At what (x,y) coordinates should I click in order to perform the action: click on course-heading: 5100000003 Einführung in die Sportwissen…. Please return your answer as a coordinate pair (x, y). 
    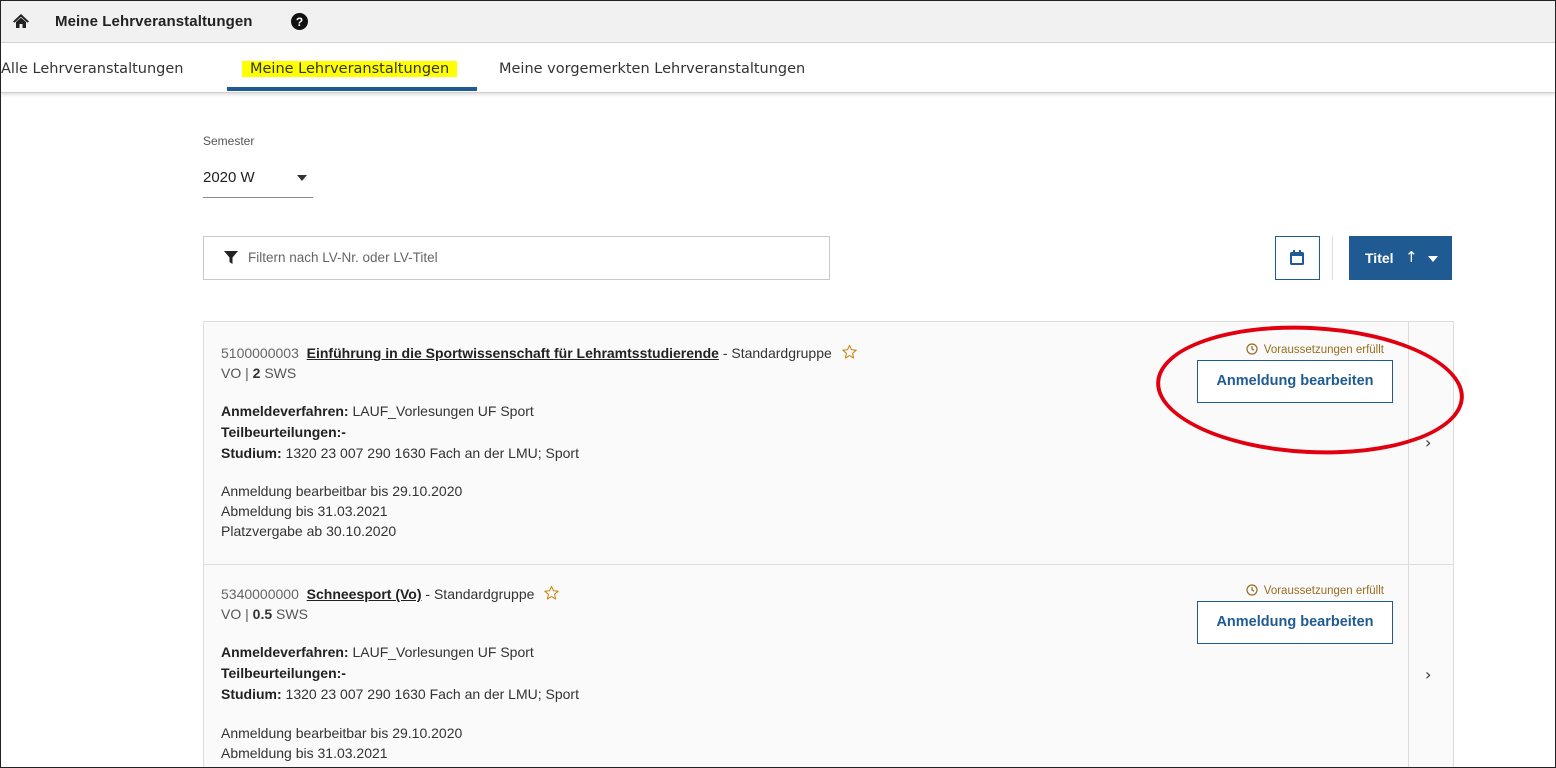
    Looking at the image, I should click on (539, 352).